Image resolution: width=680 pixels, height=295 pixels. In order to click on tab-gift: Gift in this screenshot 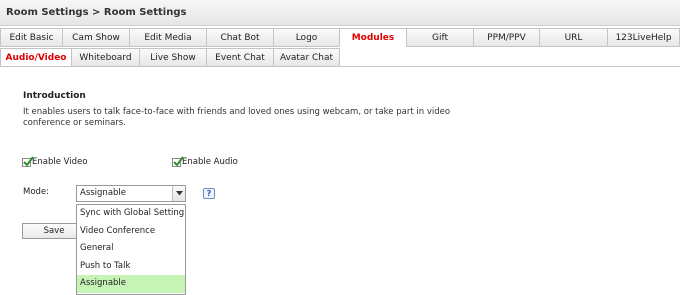, I will do `click(439, 37)`.